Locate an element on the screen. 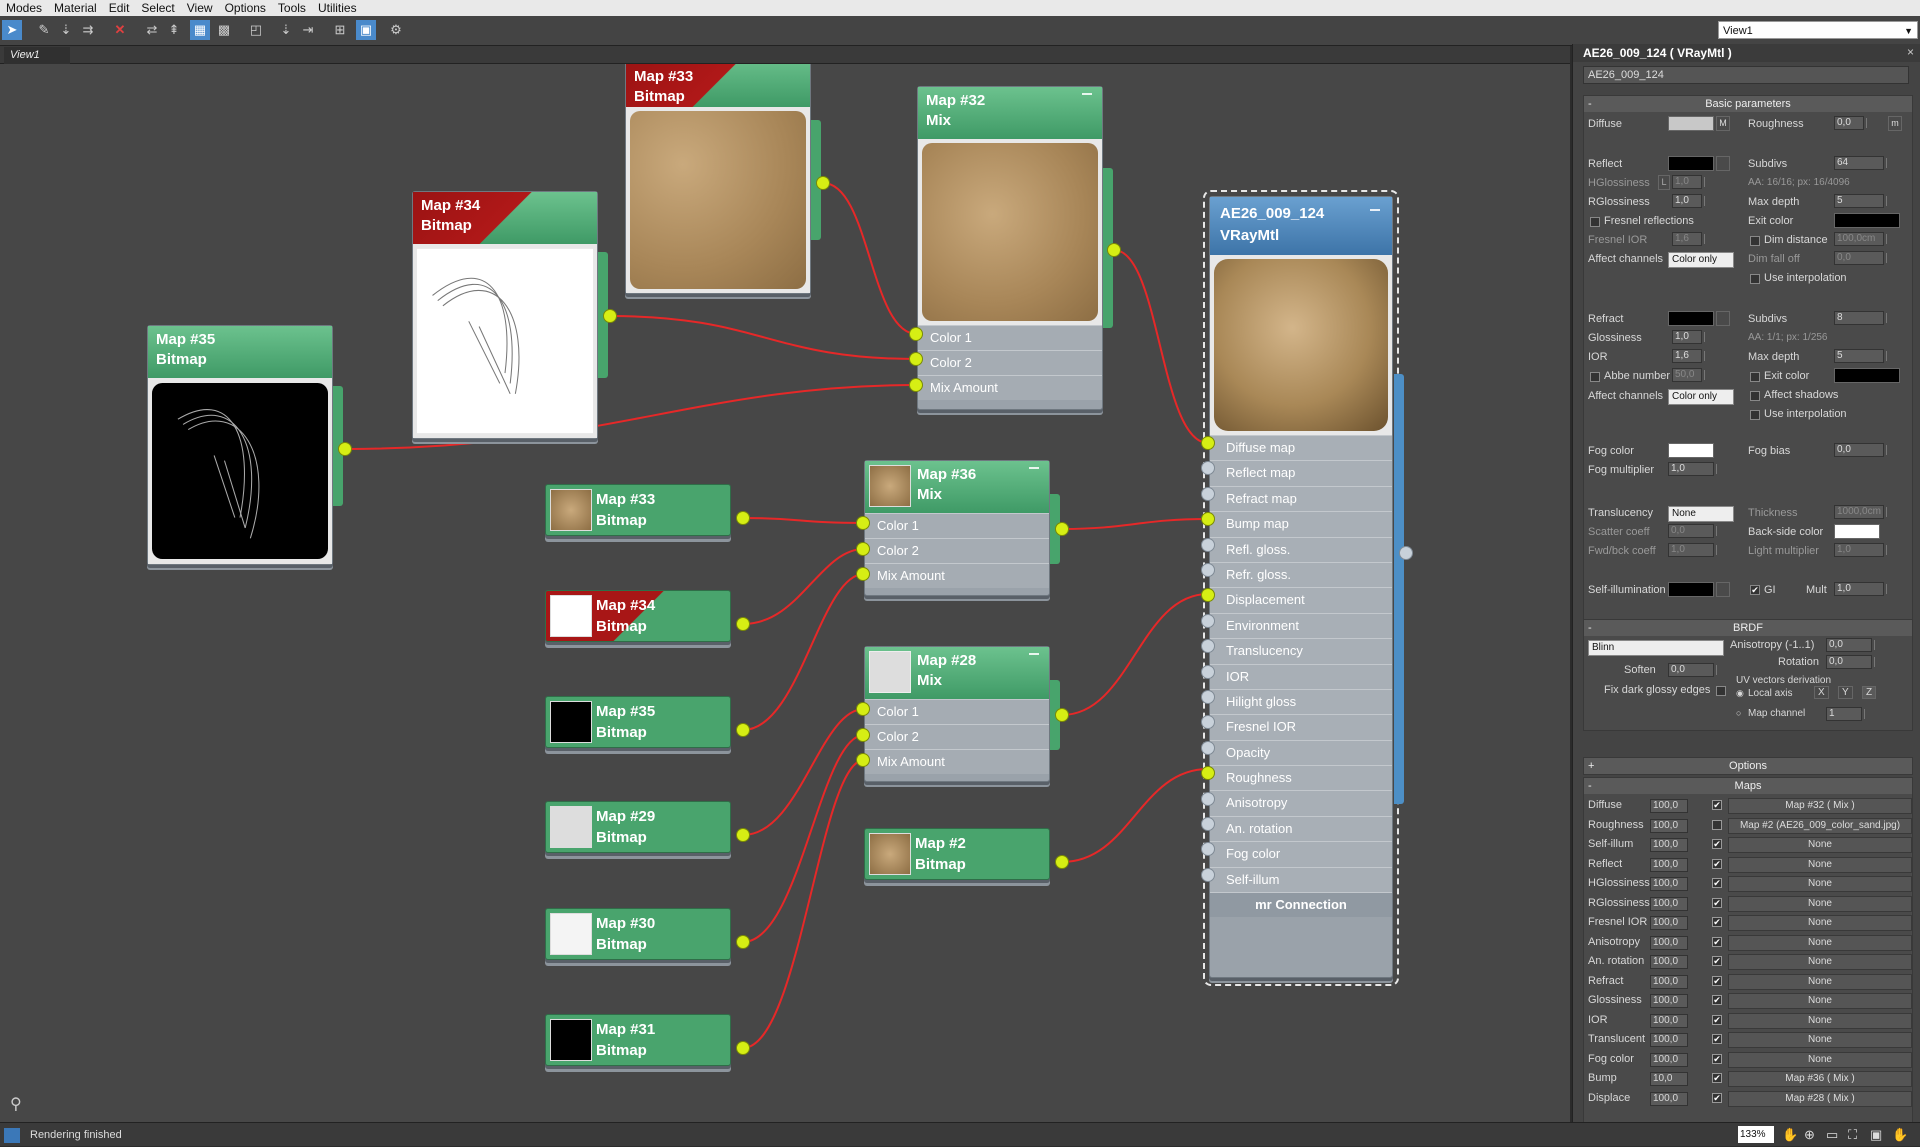 Image resolution: width=1920 pixels, height=1147 pixels. view-selector: View1 ▼ is located at coordinates (1818, 30).